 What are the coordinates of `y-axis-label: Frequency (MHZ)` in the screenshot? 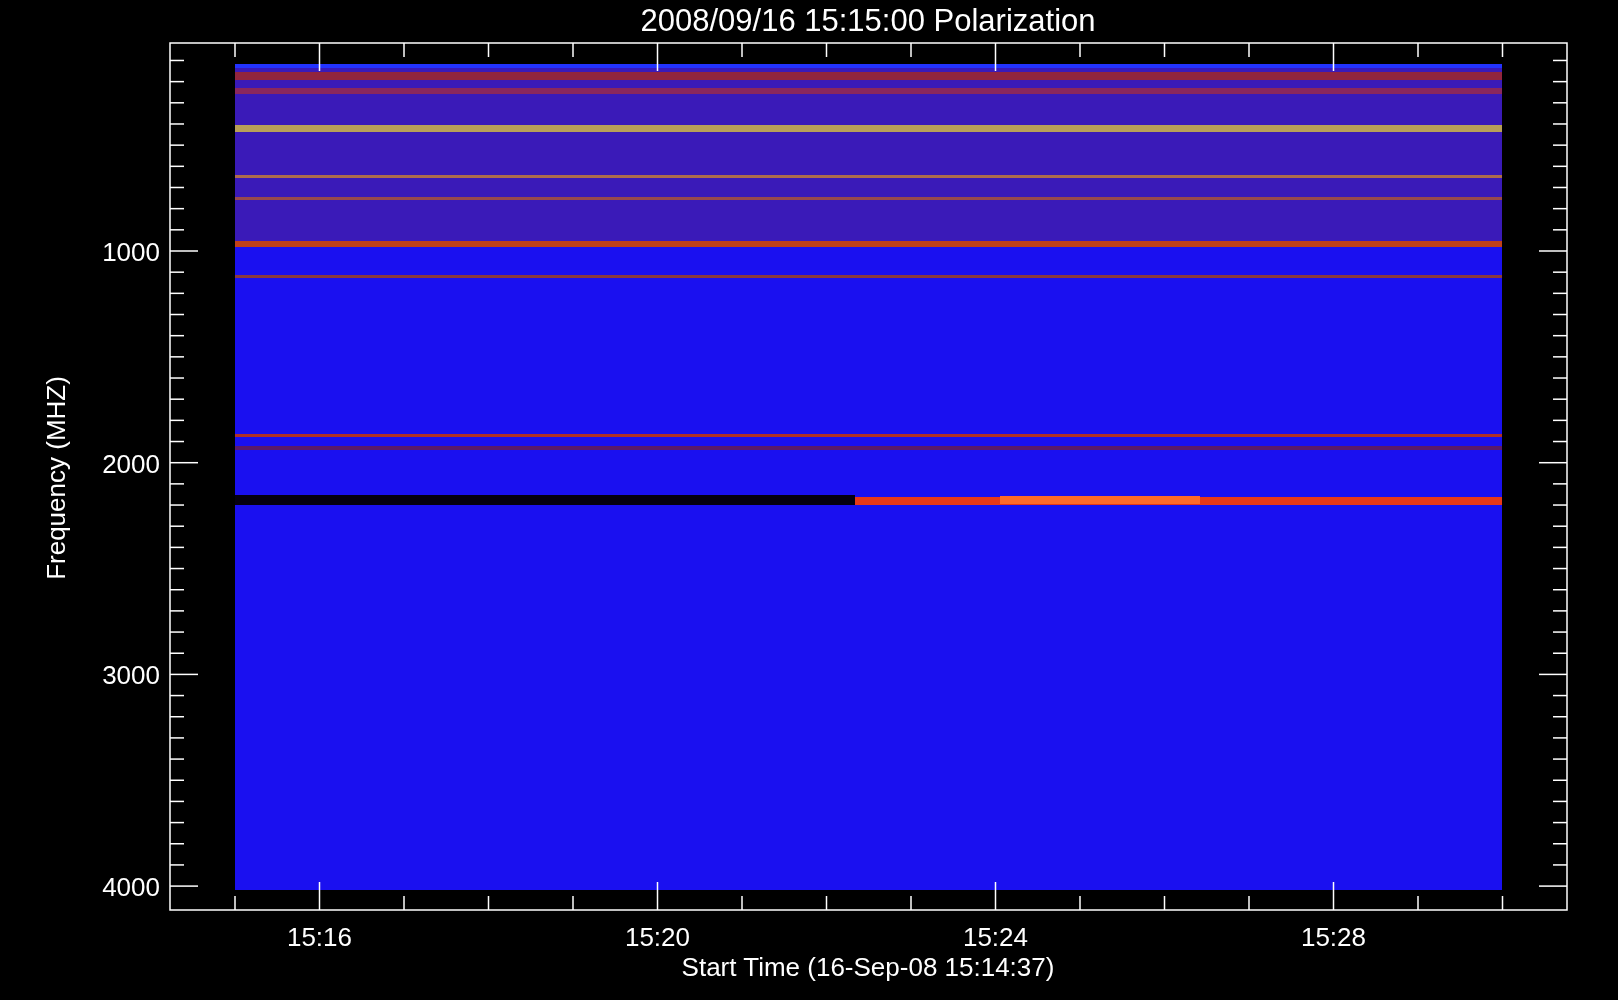 It's located at (56, 478).